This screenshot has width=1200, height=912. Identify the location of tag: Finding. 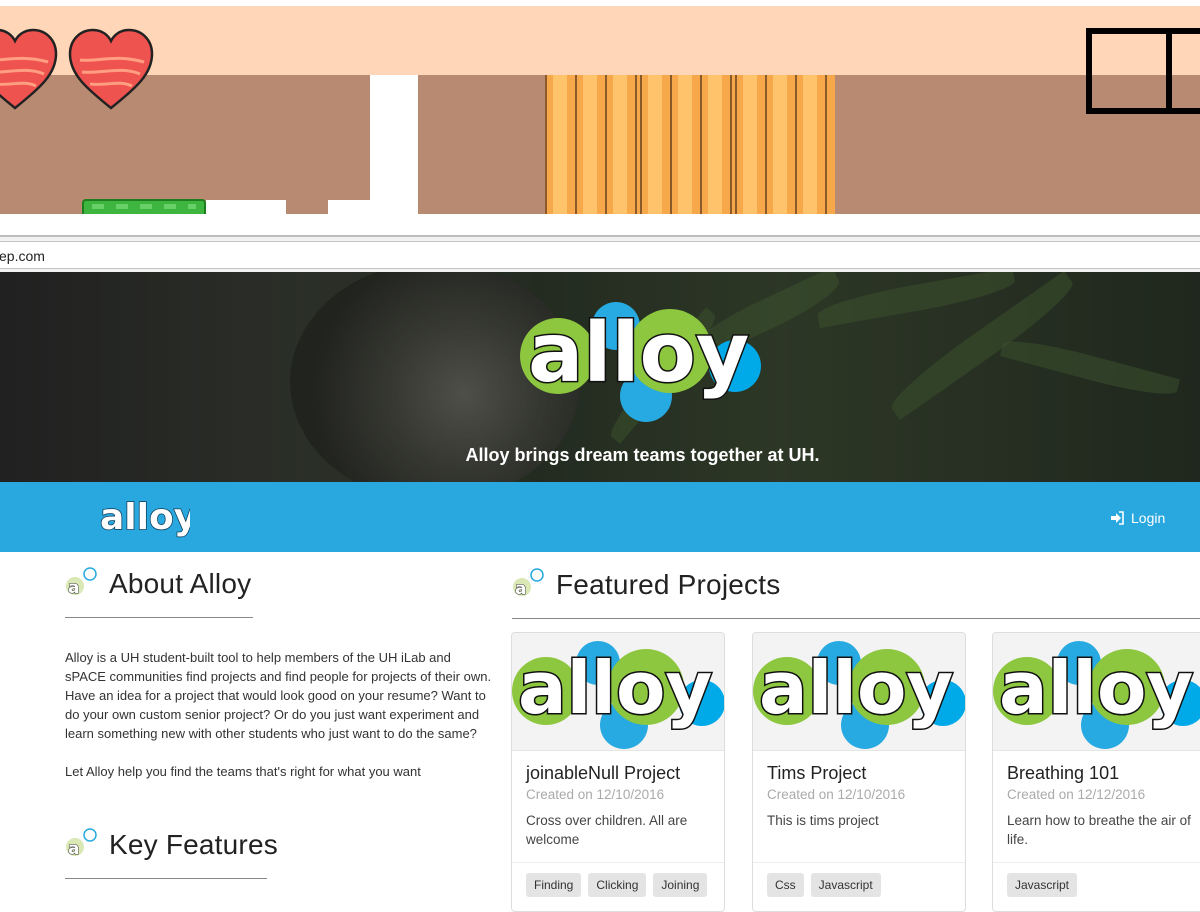
(554, 885).